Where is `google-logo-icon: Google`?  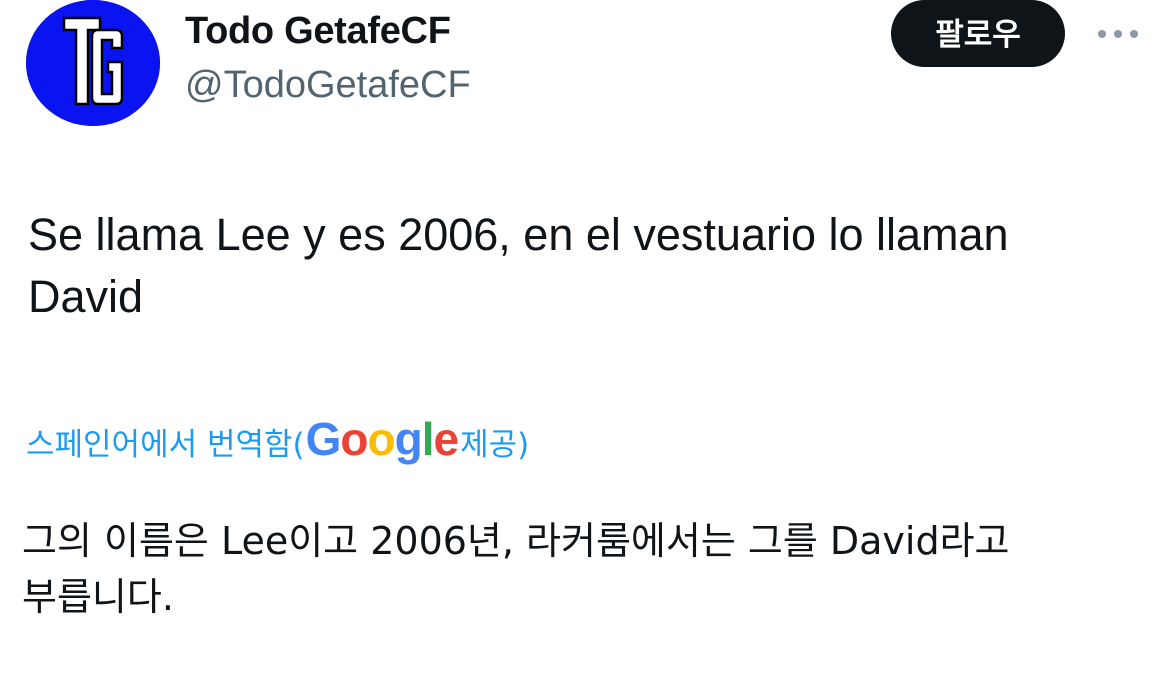 google-logo-icon: Google is located at coordinates (382, 439).